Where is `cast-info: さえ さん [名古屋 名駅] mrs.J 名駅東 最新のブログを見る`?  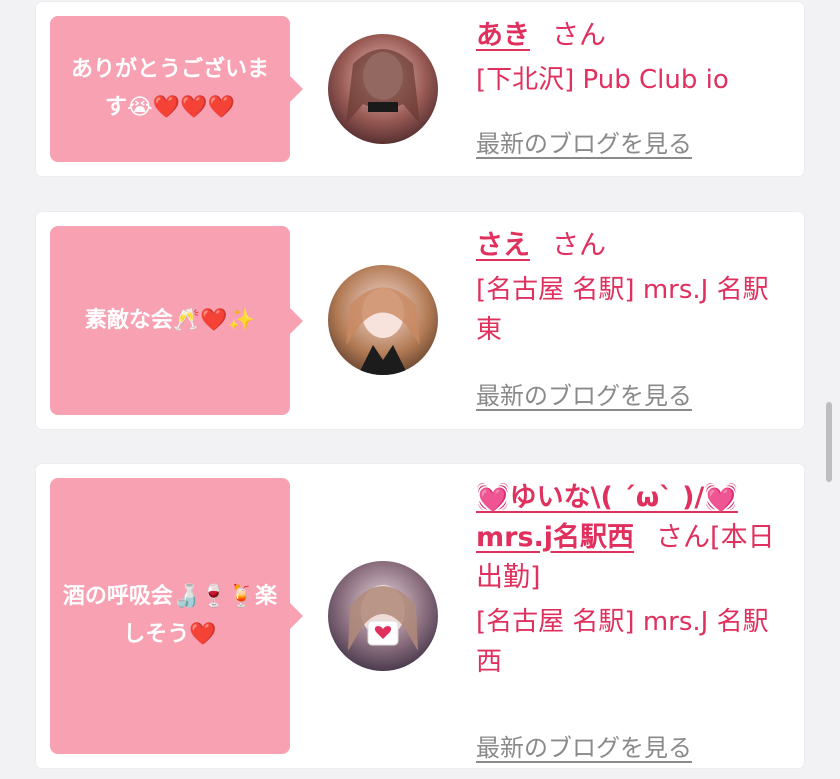 cast-info: さえ さん [名古屋 名駅] mrs.J 名駅東 最新のブログを見る is located at coordinates (634, 318).